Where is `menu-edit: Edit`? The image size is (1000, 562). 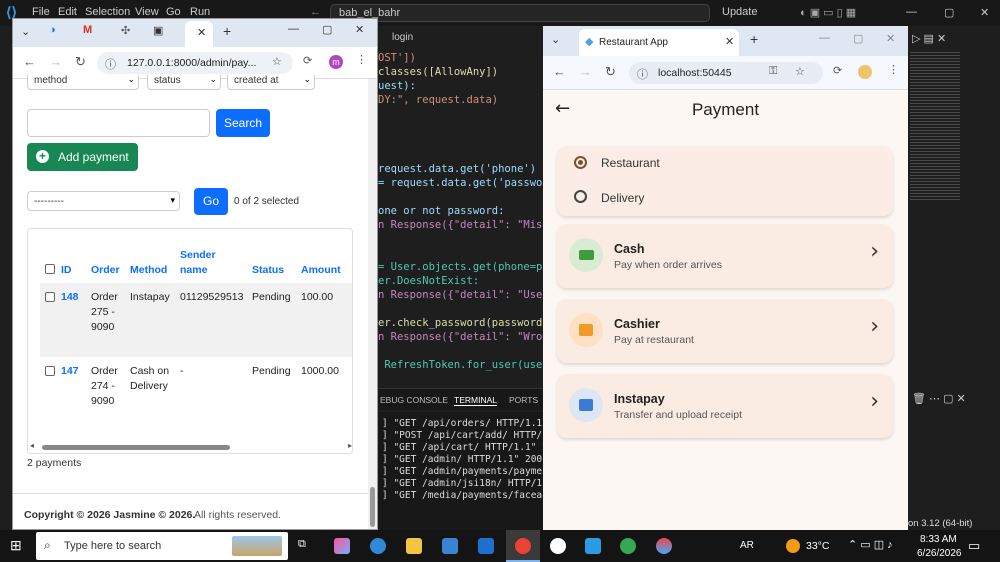
menu-edit: Edit is located at coordinates (67, 12).